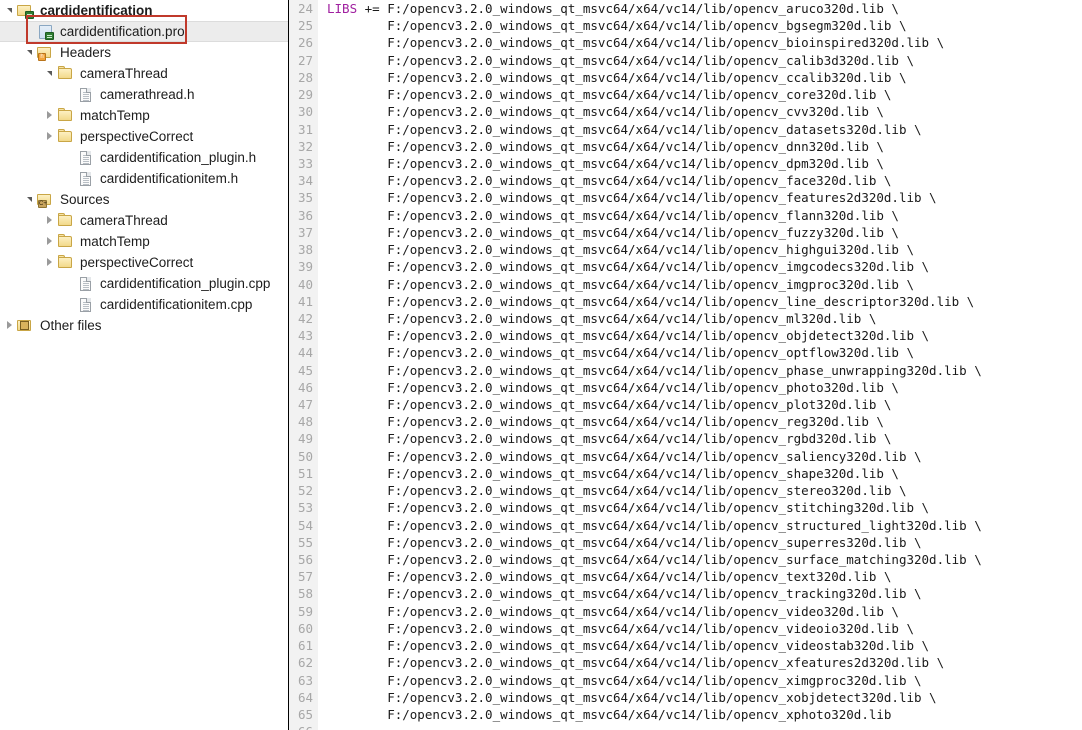  What do you see at coordinates (305, 525) in the screenshot?
I see `line-number: 54` at bounding box center [305, 525].